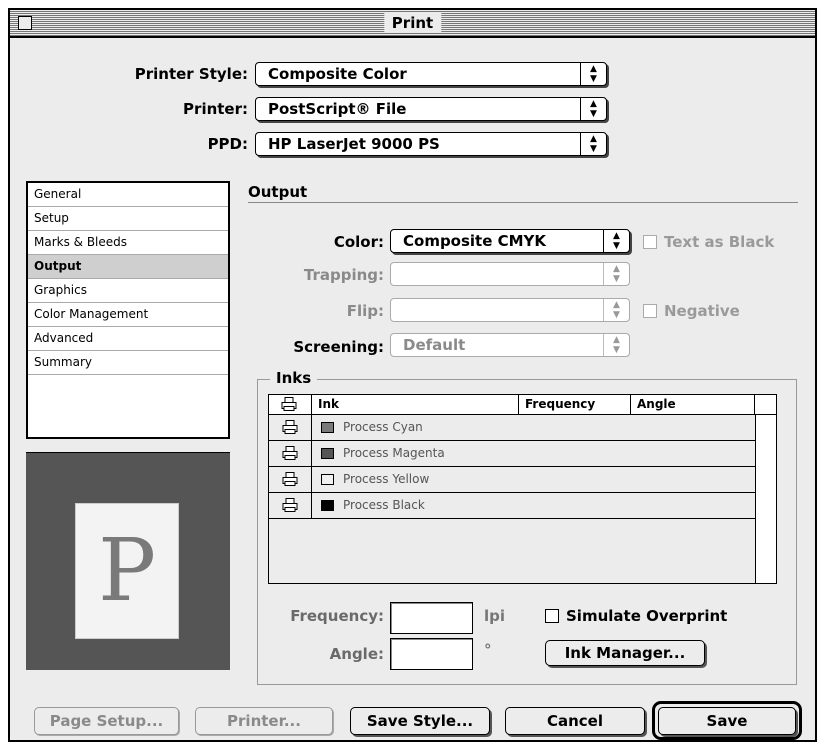 The image size is (825, 750). I want to click on sidebar-item-general: General, so click(128, 195).